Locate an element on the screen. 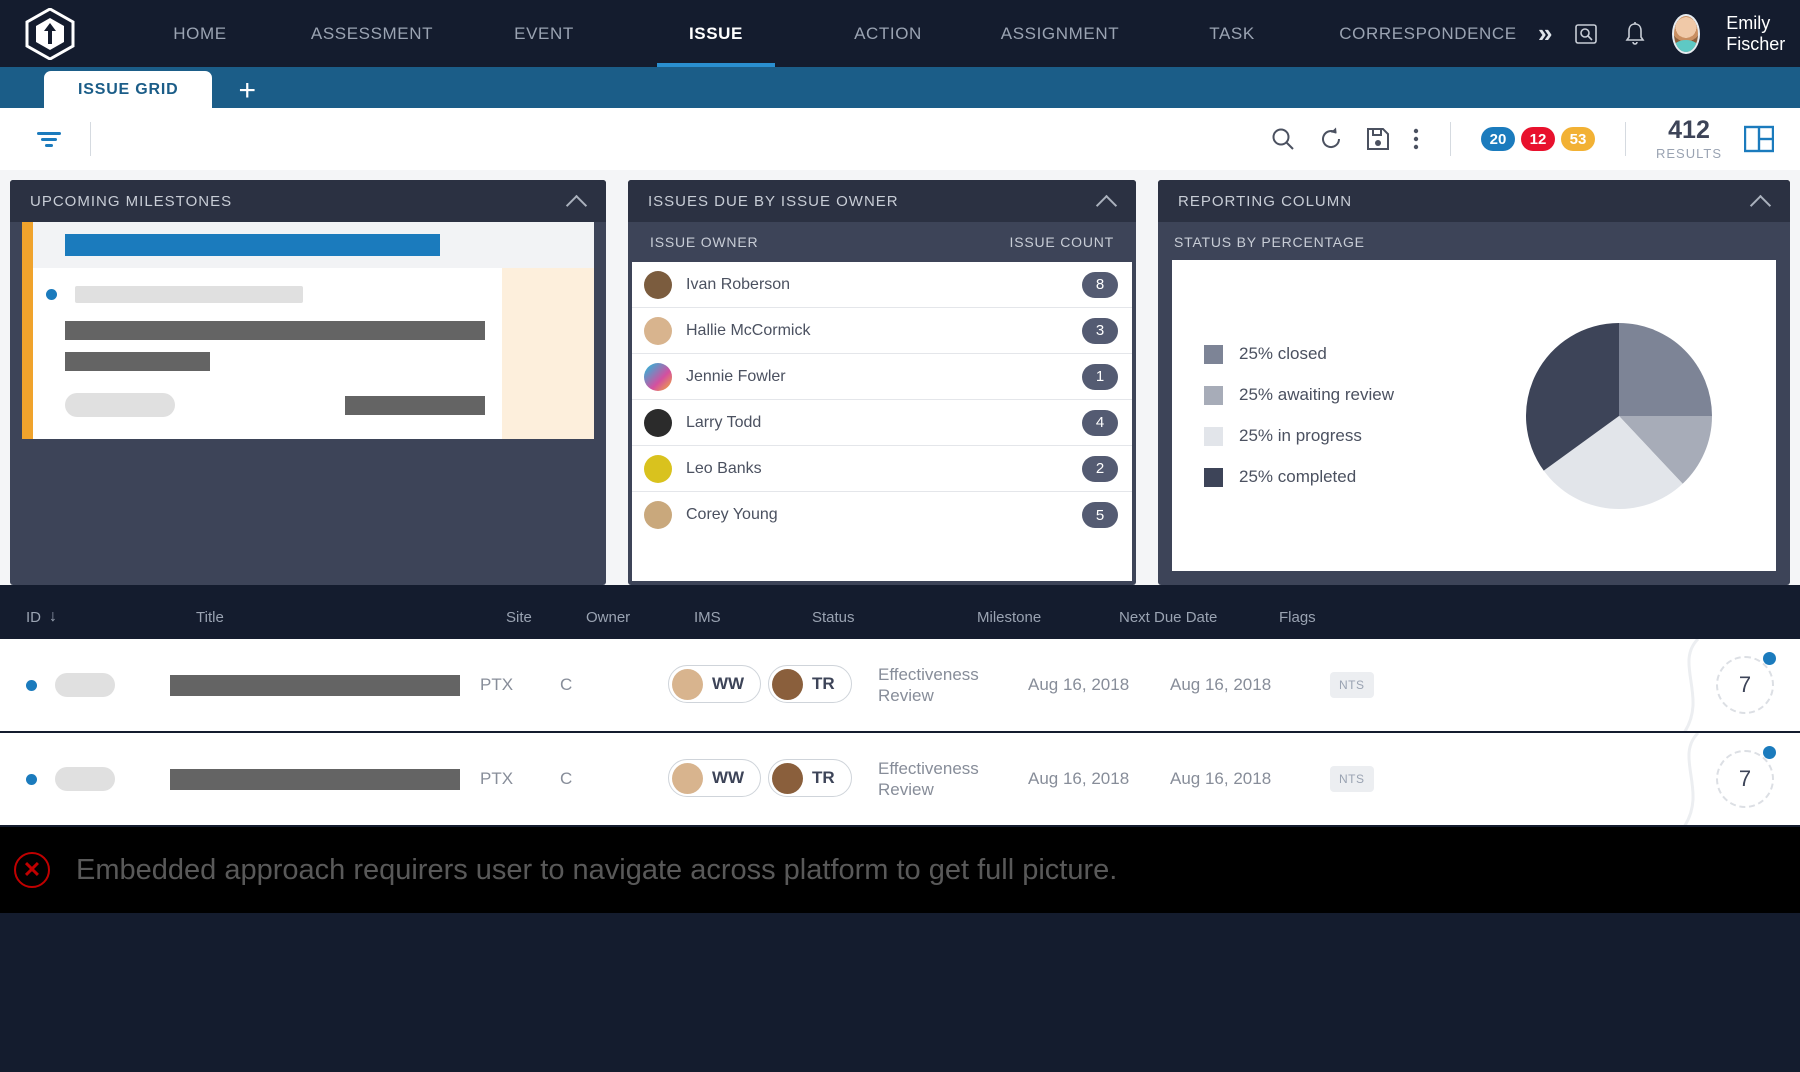  nav-item-assignment: ASSIGNMENT is located at coordinates (1060, 33).